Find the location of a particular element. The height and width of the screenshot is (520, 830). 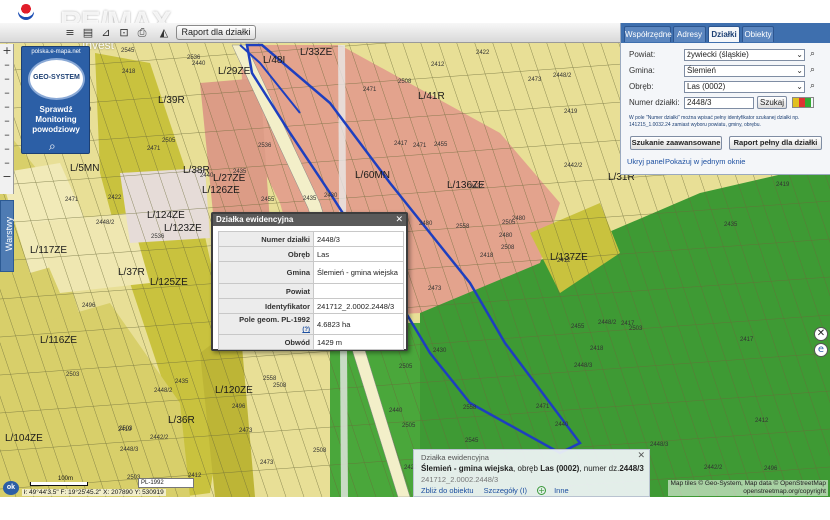

left-navigation: + – – – – – – – – − is located at coordinates (7, 119).